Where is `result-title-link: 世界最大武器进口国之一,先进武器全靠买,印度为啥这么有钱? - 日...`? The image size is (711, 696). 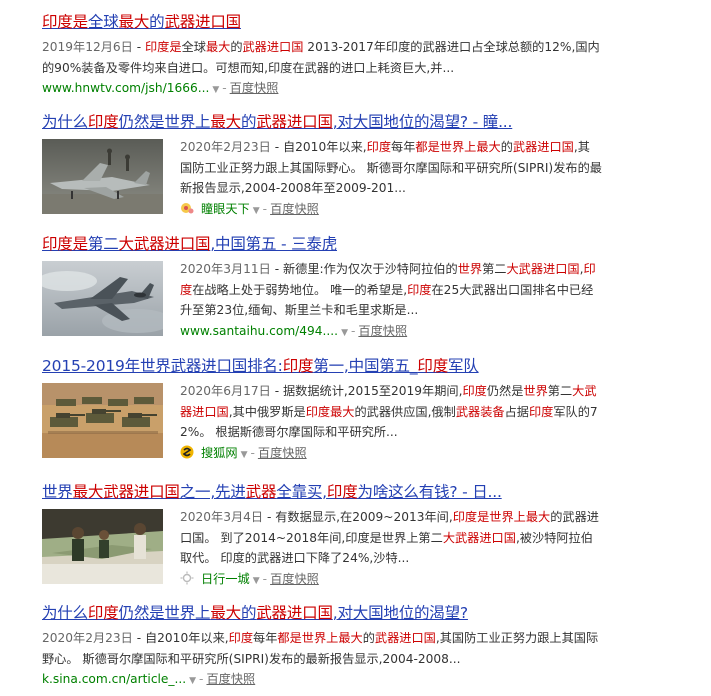 result-title-link: 世界最大武器进口国之一,先进武器全靠买,印度为啥这么有钱? - 日... is located at coordinates (322, 492).